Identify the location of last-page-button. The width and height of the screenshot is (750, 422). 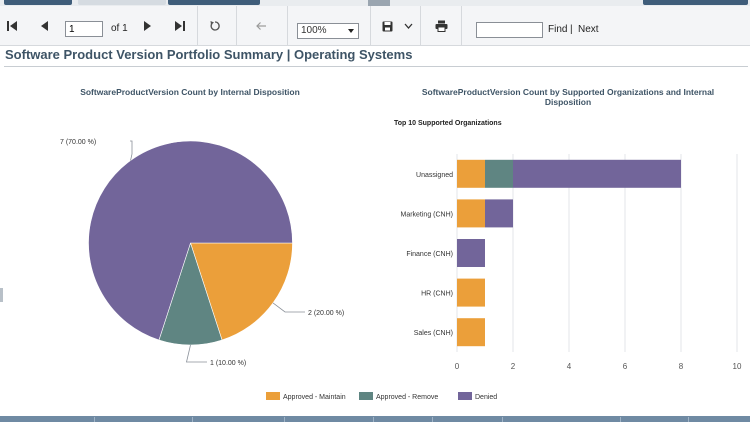
(180, 26).